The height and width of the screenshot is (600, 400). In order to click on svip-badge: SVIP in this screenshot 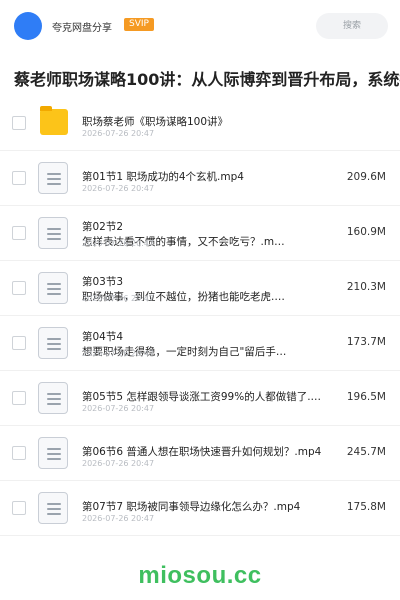, I will do `click(139, 24)`.